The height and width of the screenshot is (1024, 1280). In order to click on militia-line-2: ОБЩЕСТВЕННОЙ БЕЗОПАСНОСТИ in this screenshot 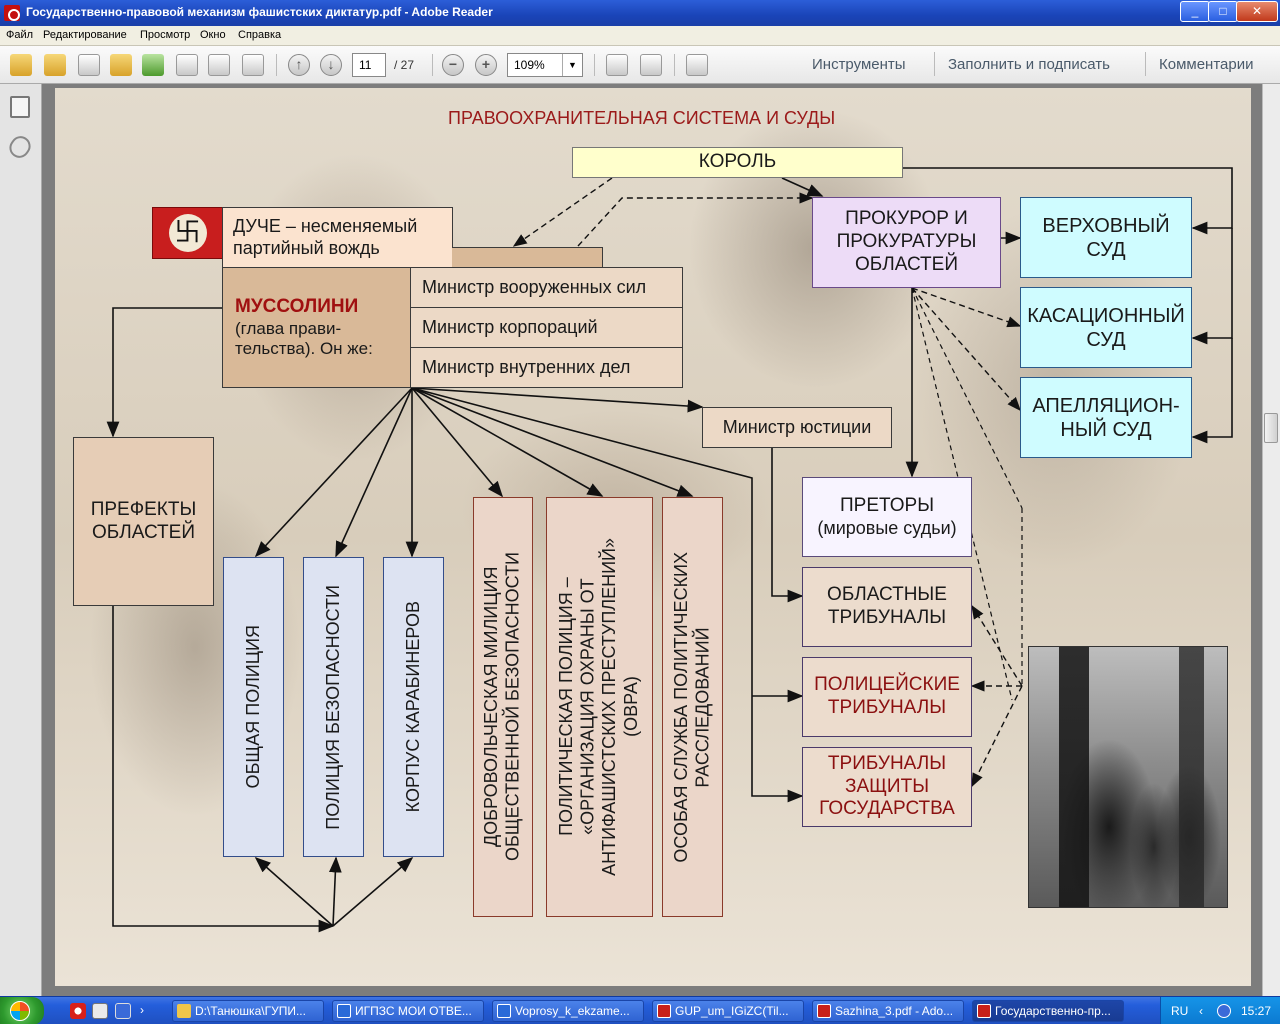, I will do `click(513, 707)`.